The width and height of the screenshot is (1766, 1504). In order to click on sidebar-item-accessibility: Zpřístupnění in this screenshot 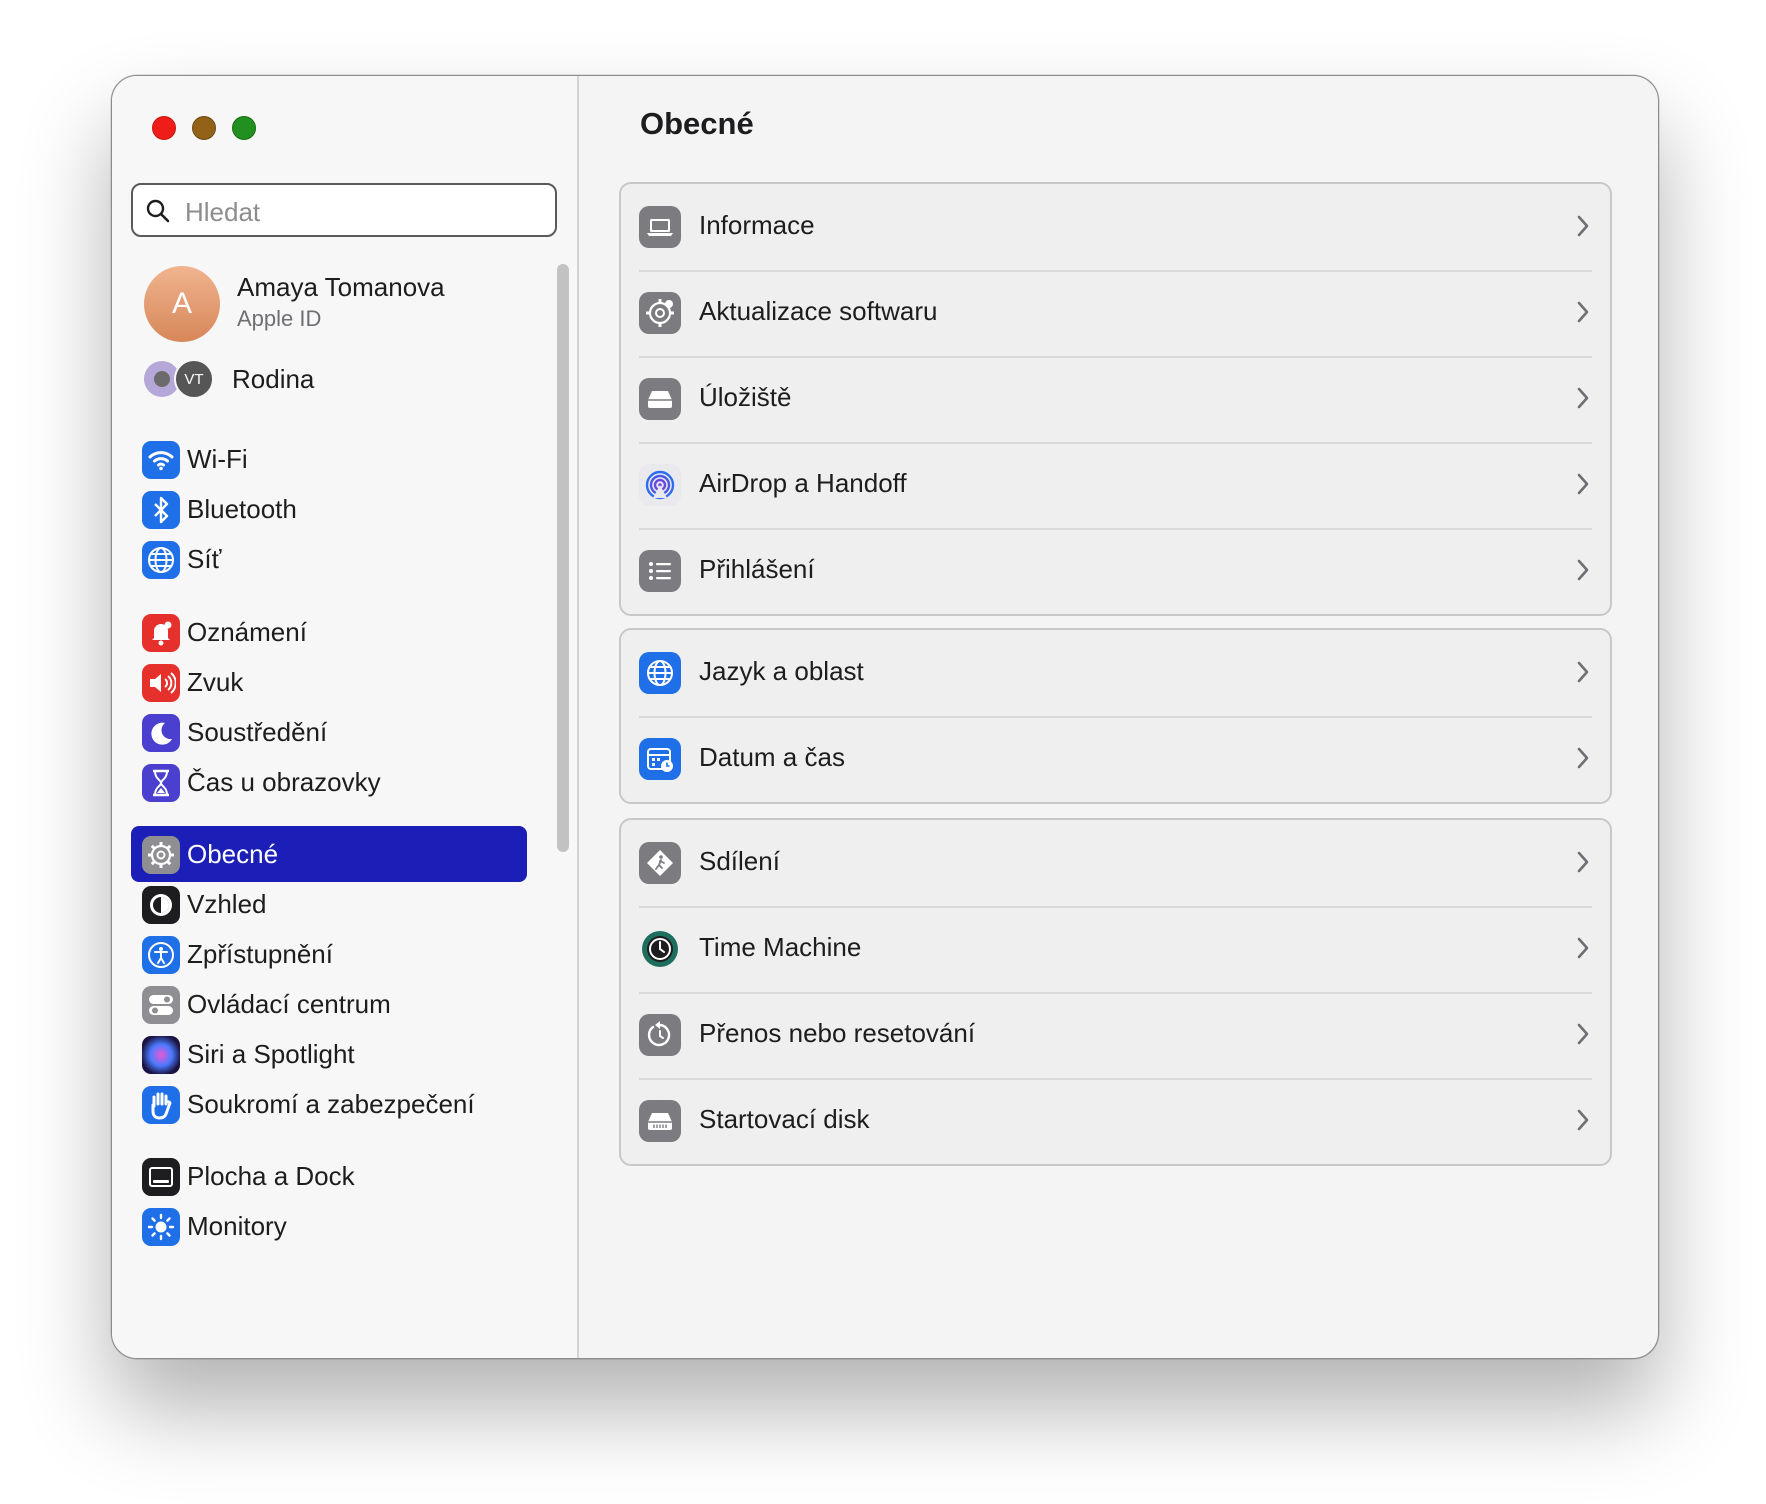, I will do `click(329, 954)`.